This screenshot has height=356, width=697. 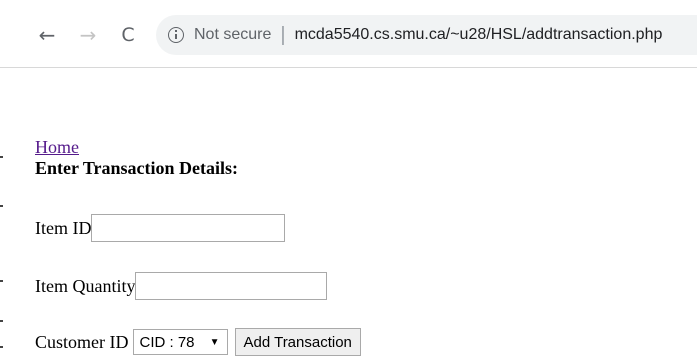 What do you see at coordinates (214, 342) in the screenshot?
I see `dropdown-arrow-icon: ▼` at bounding box center [214, 342].